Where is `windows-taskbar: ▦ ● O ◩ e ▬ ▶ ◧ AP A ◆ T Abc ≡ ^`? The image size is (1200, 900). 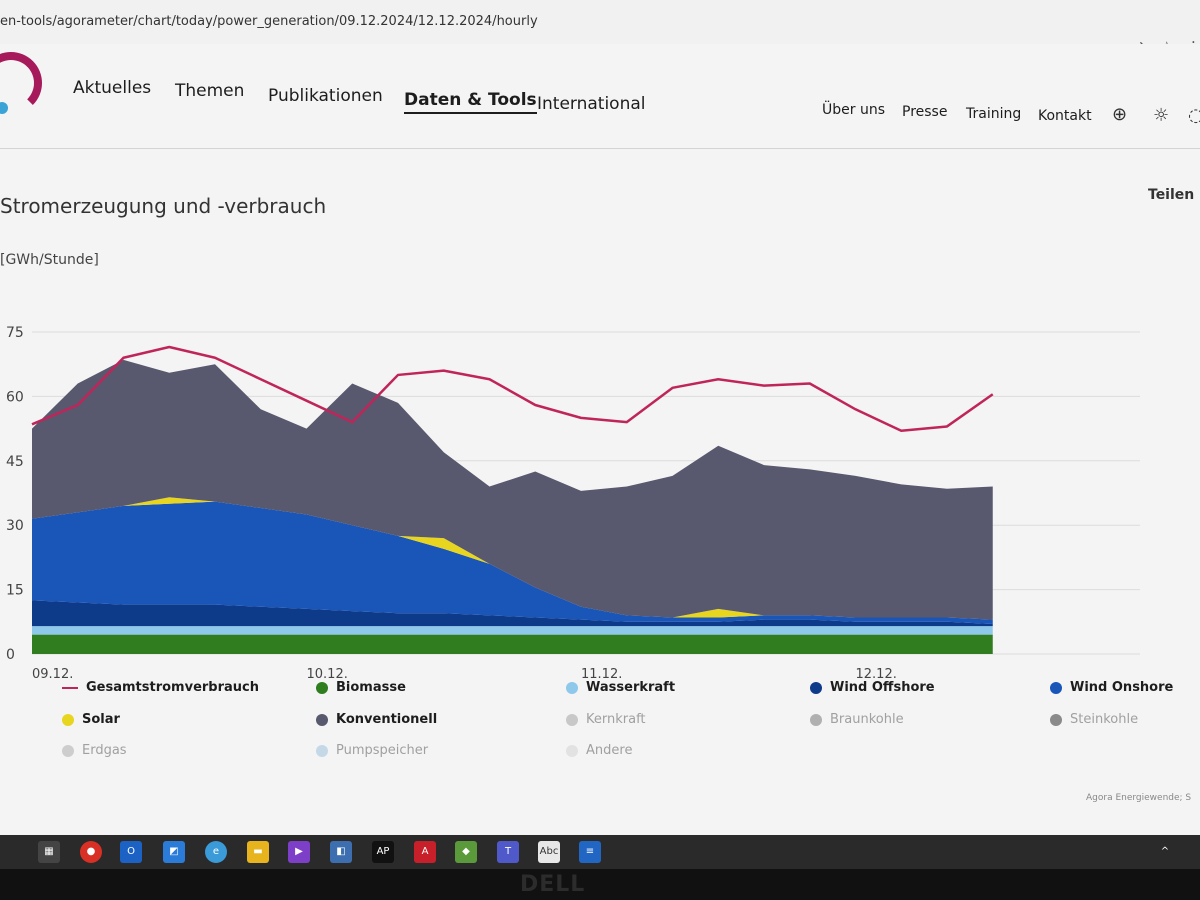 windows-taskbar: ▦ ● O ◩ e ▬ ▶ ◧ AP A ◆ T Abc ≡ ^ is located at coordinates (600, 852).